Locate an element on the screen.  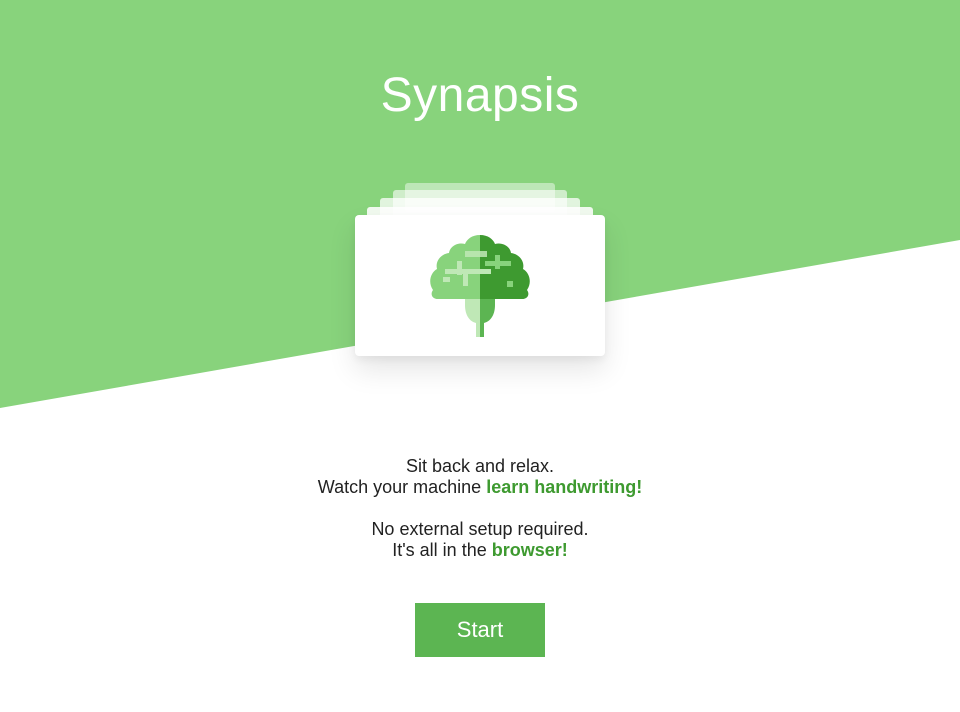
intro-line-3: No external setup required. is located at coordinates (480, 529).